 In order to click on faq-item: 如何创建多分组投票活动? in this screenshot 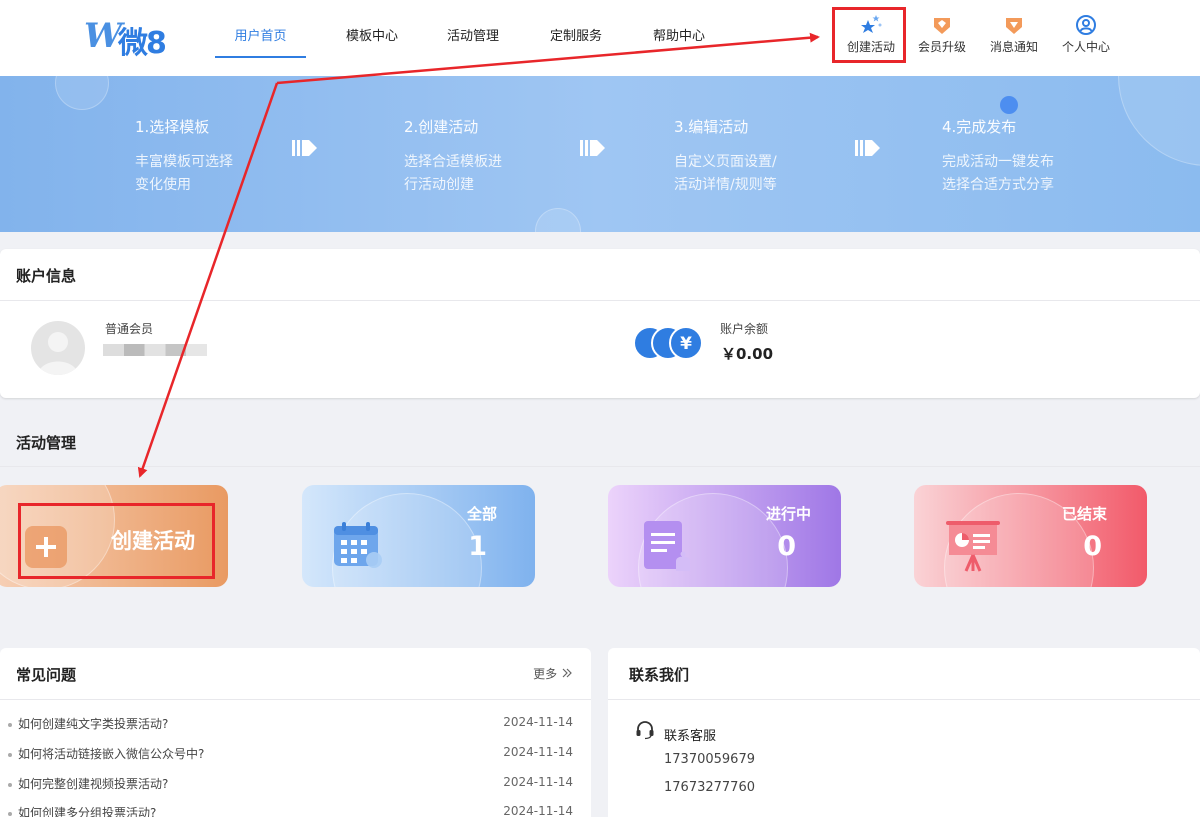, I will do `click(82, 810)`.